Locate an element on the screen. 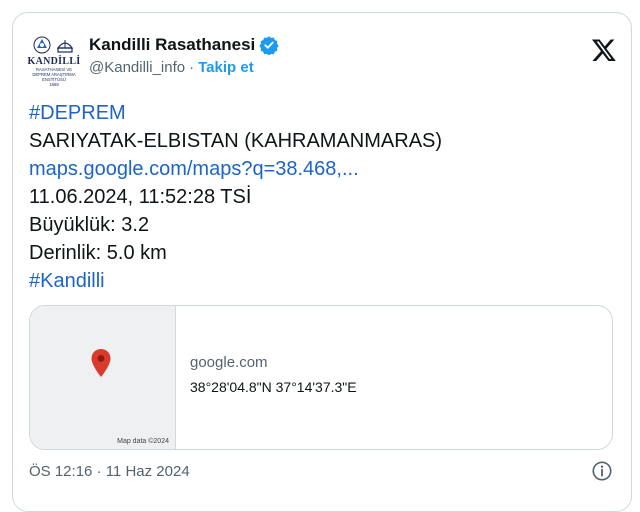 The height and width of the screenshot is (512, 640). location-text: SARIYATAK-ELBISTAN (KAHRAMANMARAS) is located at coordinates (236, 141).